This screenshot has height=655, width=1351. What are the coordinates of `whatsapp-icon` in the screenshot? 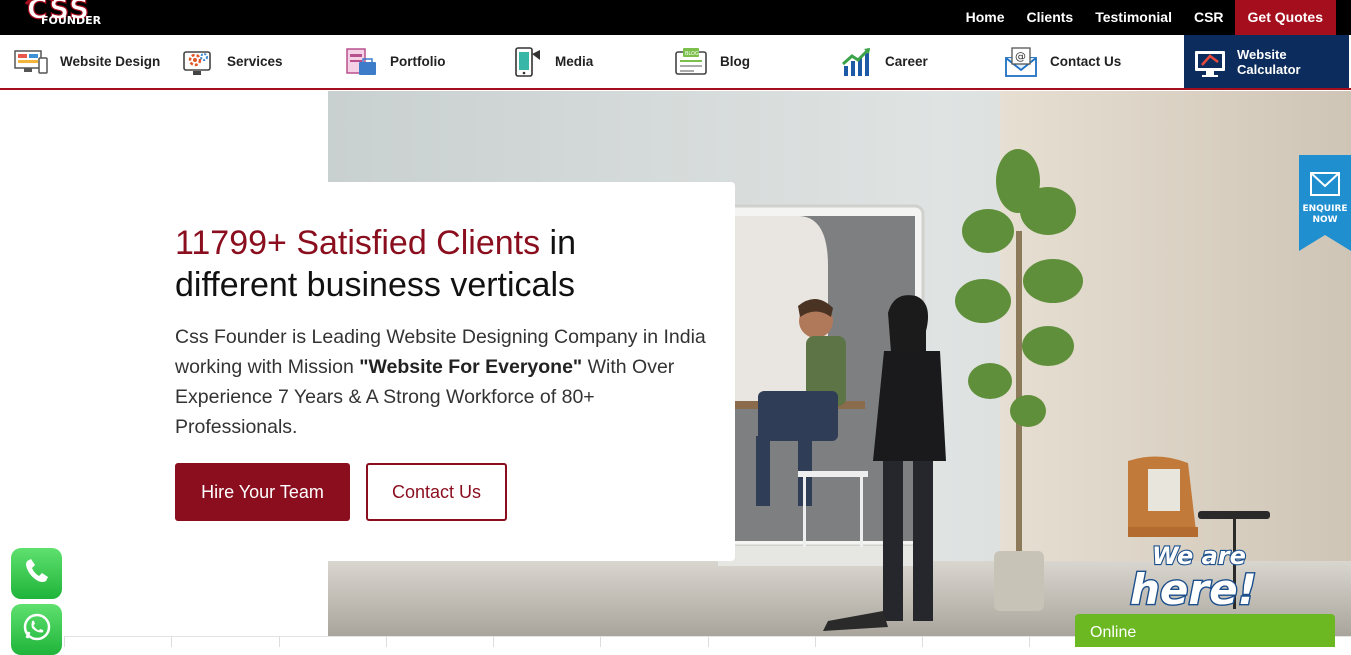 It's located at (37, 629).